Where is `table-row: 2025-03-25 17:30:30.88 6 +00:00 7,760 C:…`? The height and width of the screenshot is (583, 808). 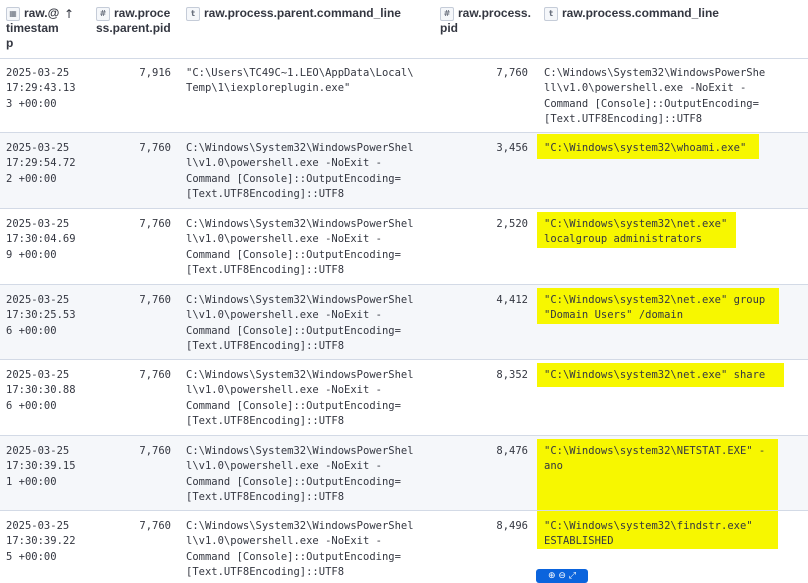 table-row: 2025-03-25 17:30:30.88 6 +00:00 7,760 C:… is located at coordinates (404, 398).